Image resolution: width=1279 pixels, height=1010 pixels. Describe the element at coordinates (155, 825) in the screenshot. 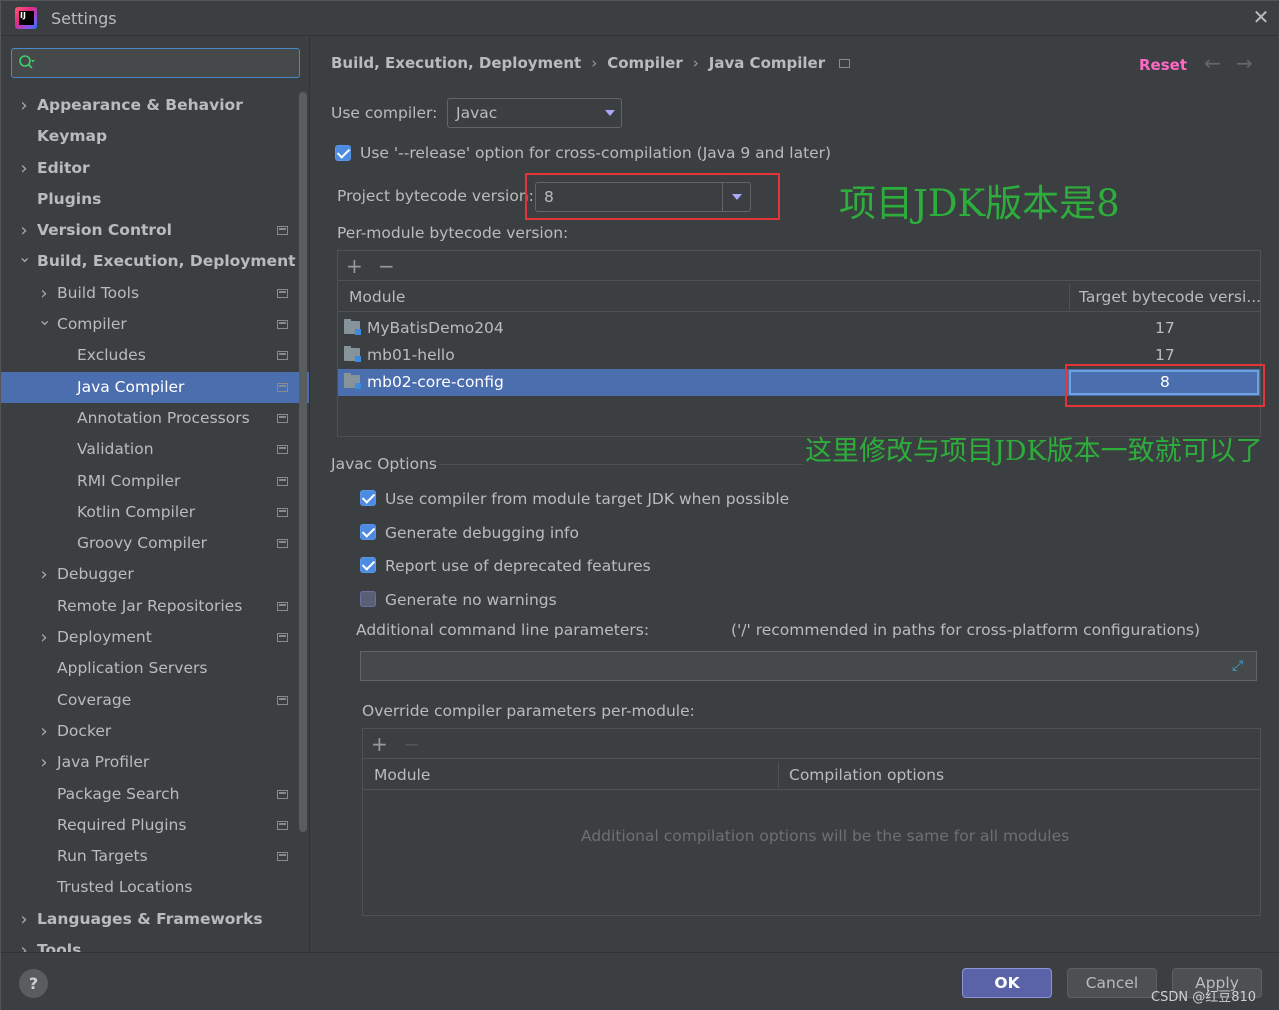

I see `sidebar-item-required-plugins: Required Plugins` at that location.